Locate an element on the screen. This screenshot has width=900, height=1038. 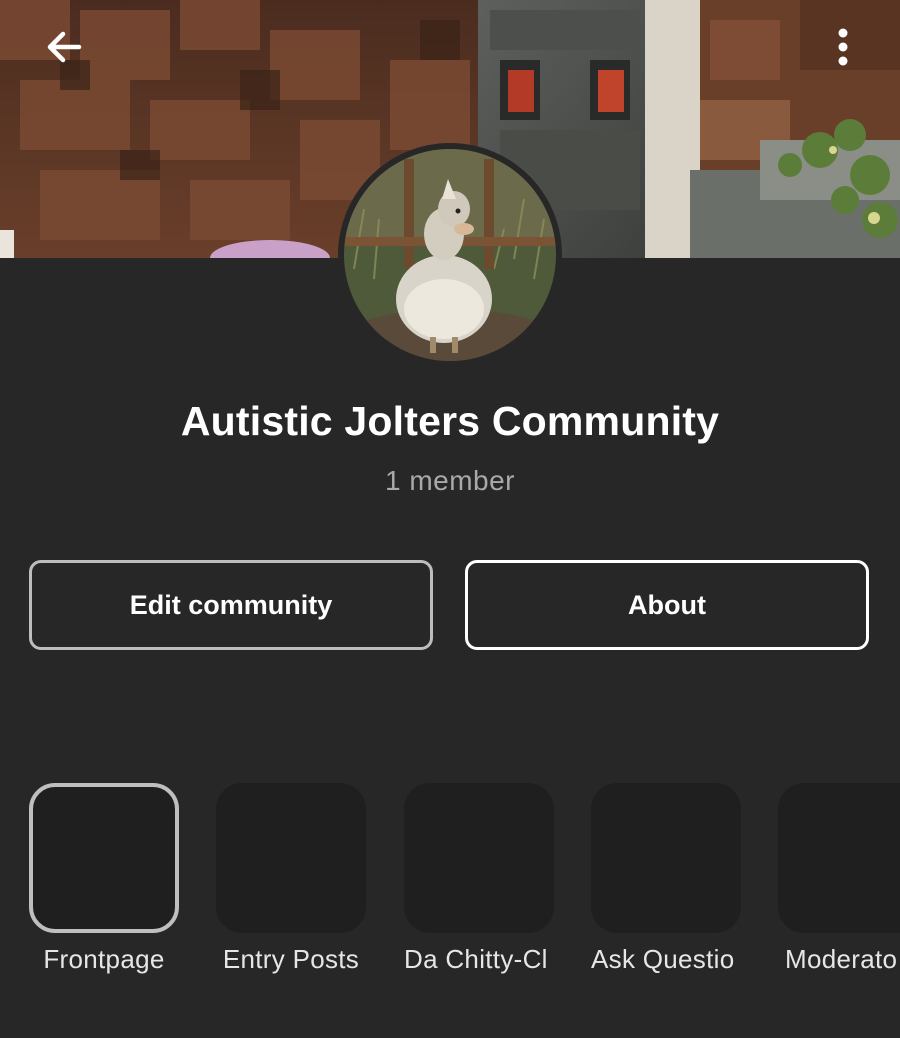
channel-tile-frontpage: Frontpage is located at coordinates (104, 880).